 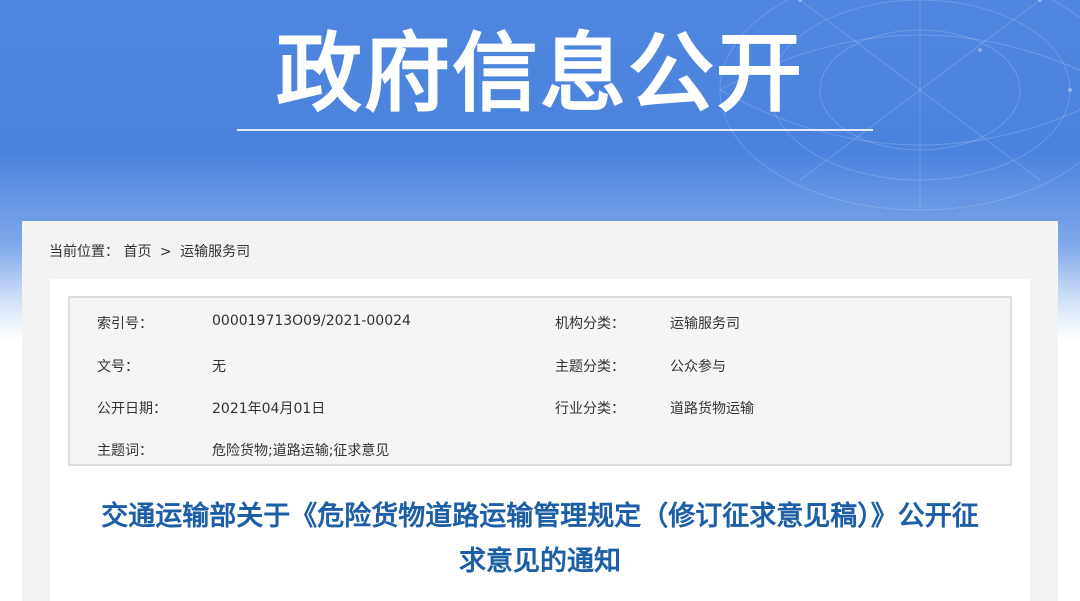 What do you see at coordinates (540, 323) in the screenshot?
I see `info-row: 索引号： 000019713O09/2021-00024 机构分类： 运输服务司` at bounding box center [540, 323].